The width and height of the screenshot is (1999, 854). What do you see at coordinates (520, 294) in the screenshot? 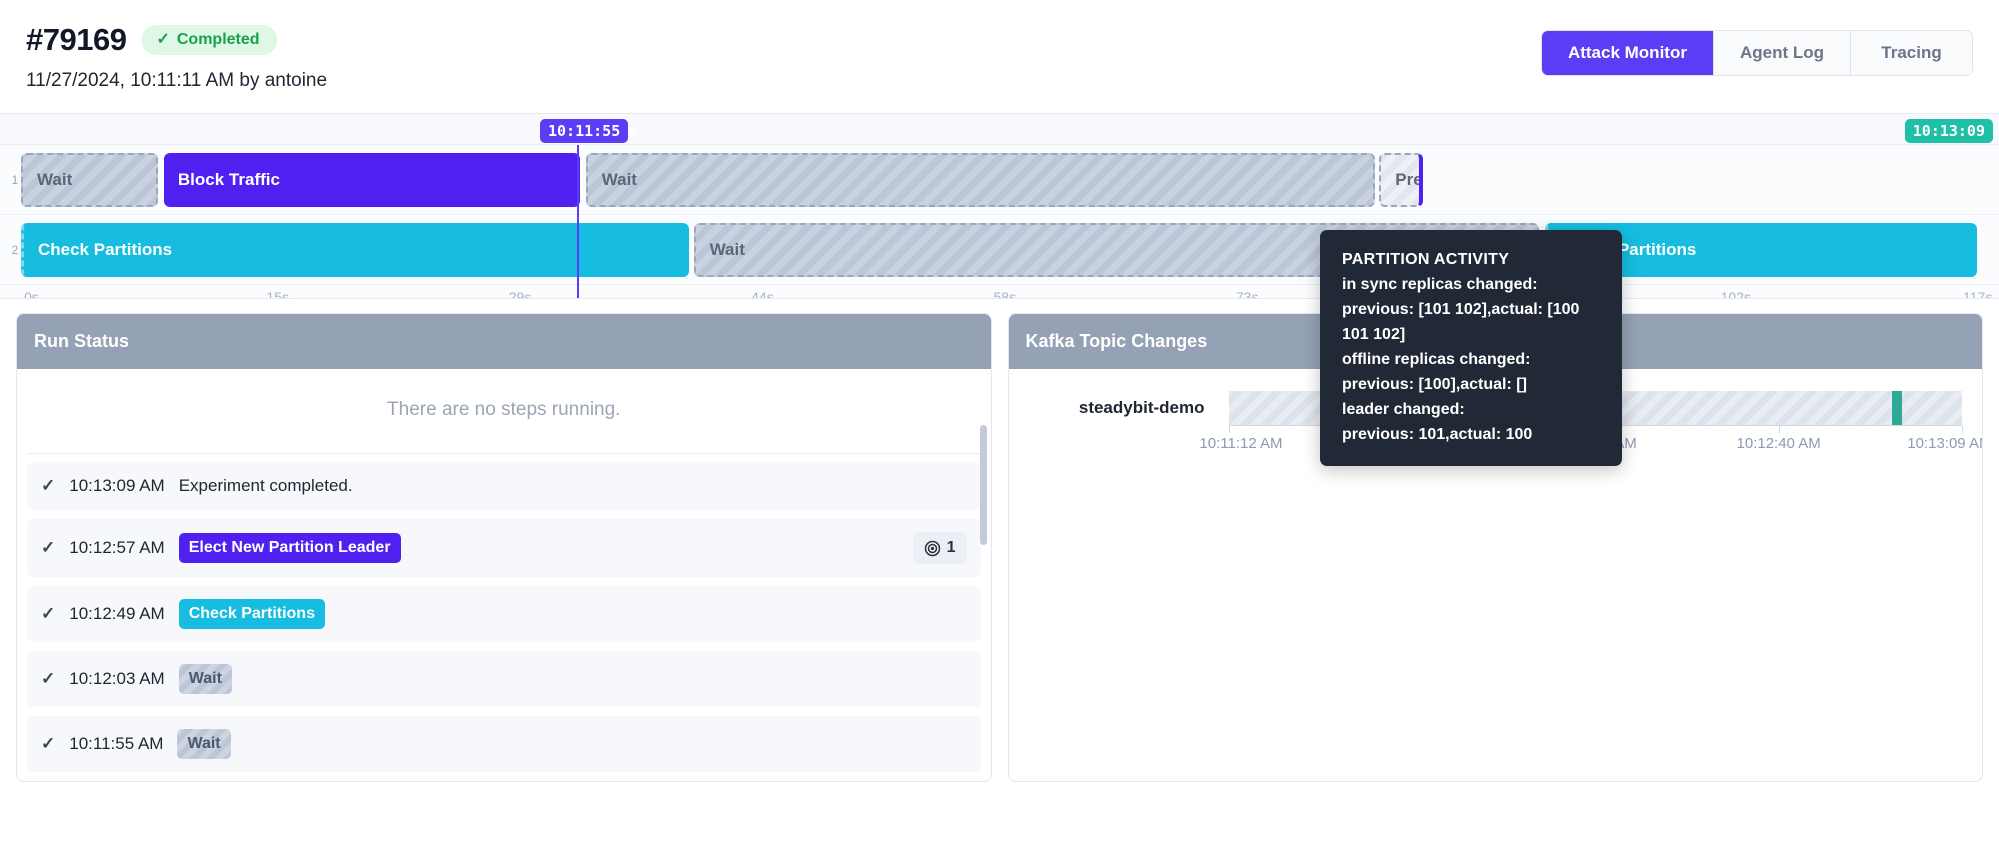
I see `timeline-tick-label: 29s` at bounding box center [520, 294].